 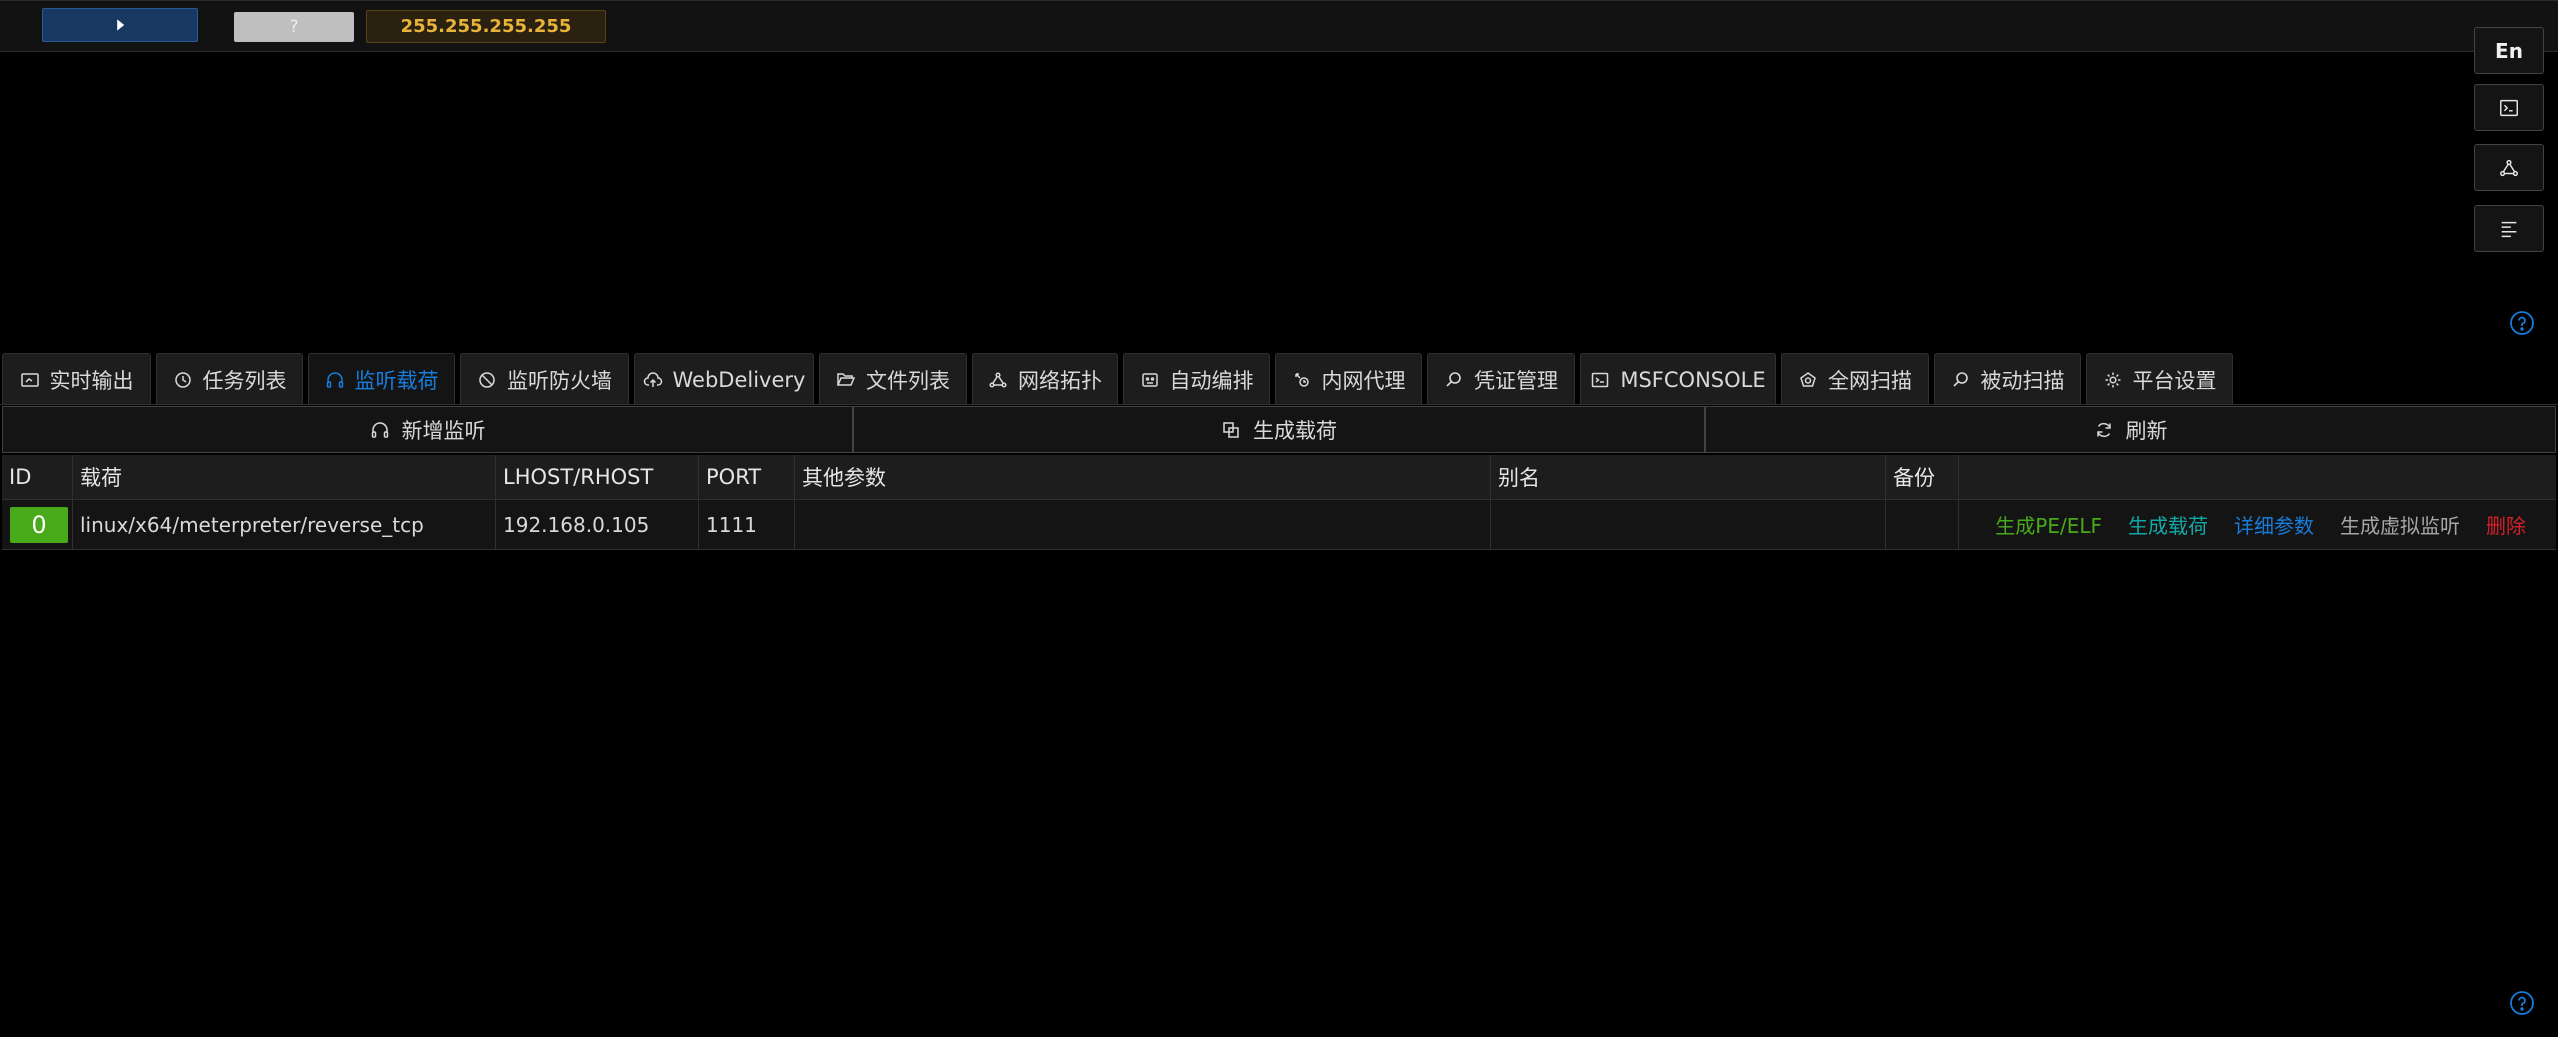 I want to click on cloud-upload-icon, so click(x=652, y=379).